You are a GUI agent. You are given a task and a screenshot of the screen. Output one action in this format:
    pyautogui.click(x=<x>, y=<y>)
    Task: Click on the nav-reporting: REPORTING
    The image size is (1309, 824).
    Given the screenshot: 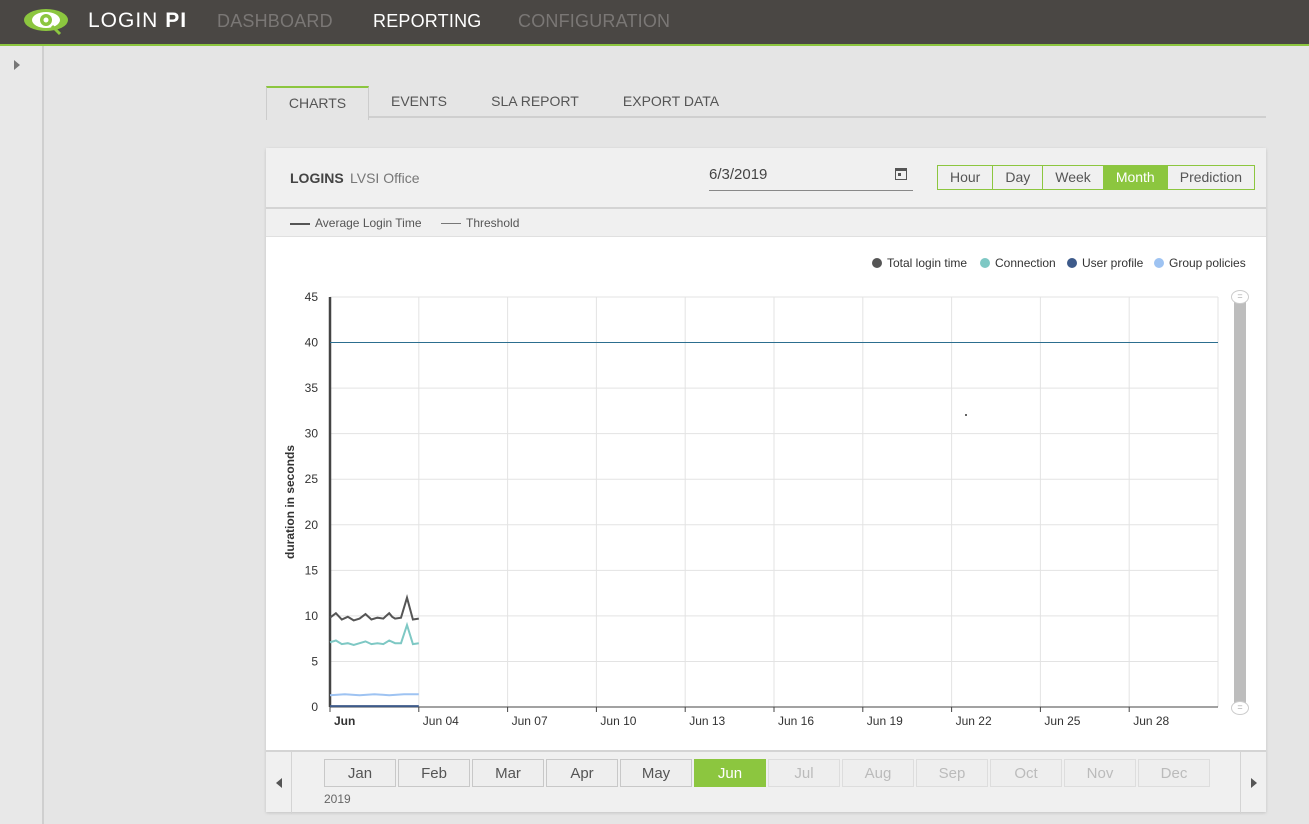 What is the action you would take?
    pyautogui.click(x=427, y=21)
    